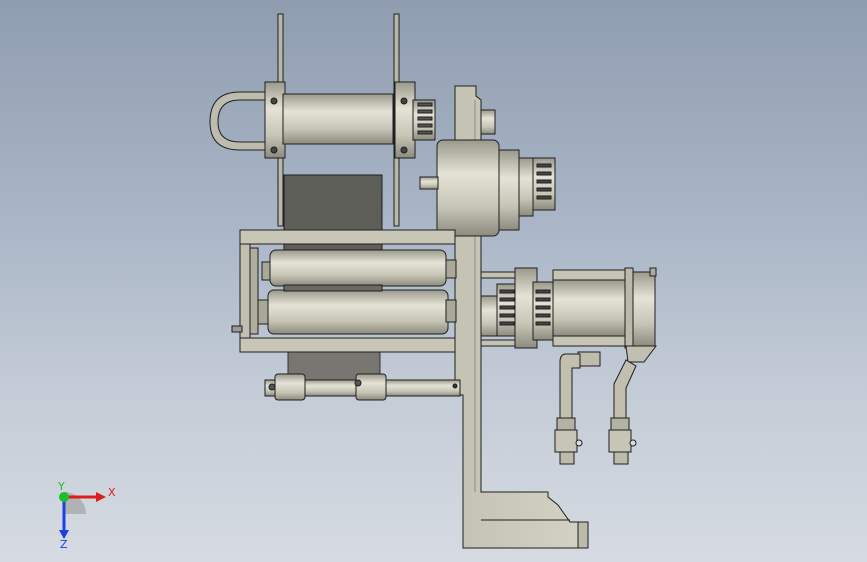 The height and width of the screenshot is (562, 867). I want to click on y-axis-label: Y, so click(61, 486).